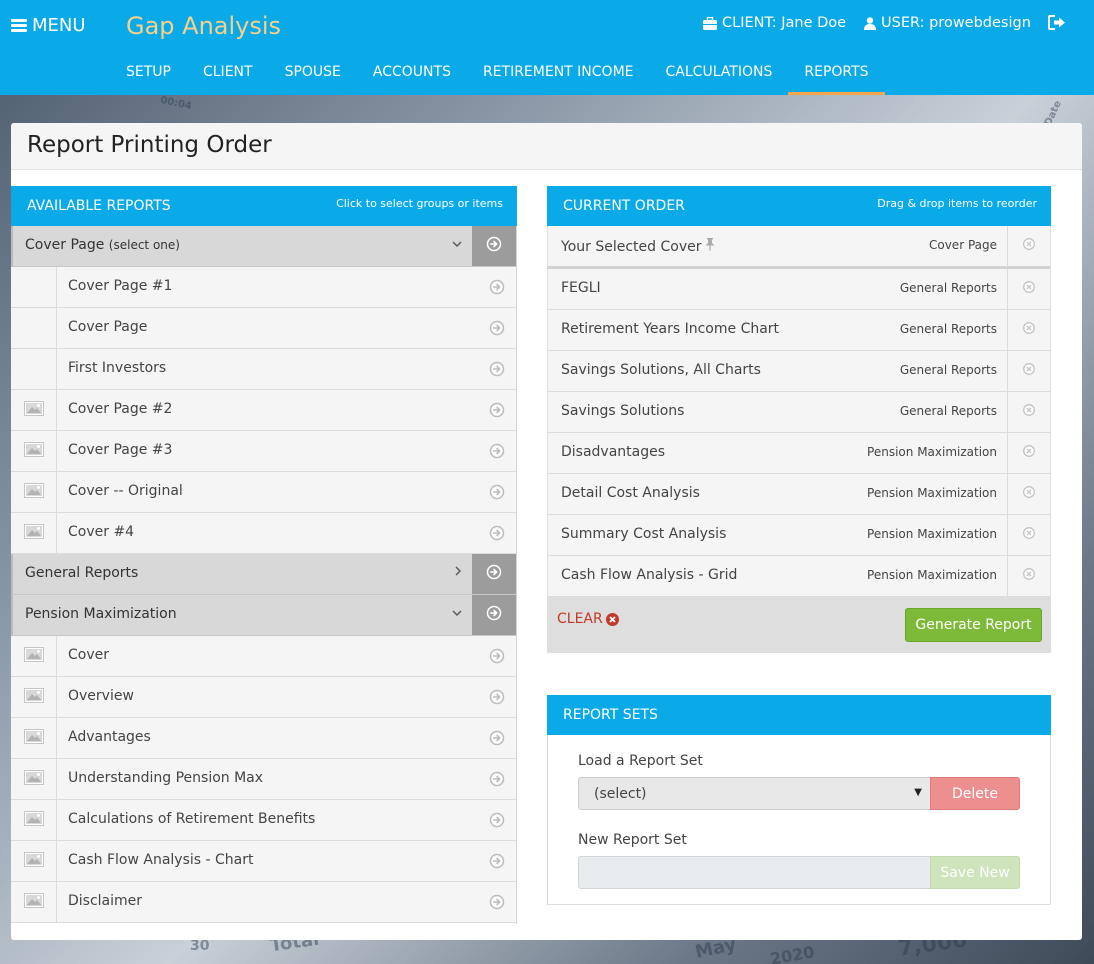  What do you see at coordinates (263, 533) in the screenshot?
I see `report-item: Cover #4` at bounding box center [263, 533].